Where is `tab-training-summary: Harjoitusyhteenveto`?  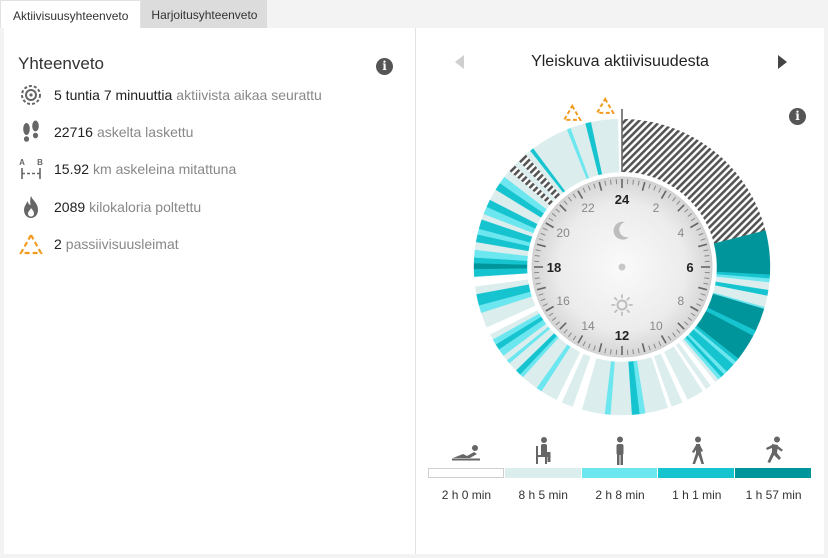 tab-training-summary: Harjoitusyhteenveto is located at coordinates (204, 14).